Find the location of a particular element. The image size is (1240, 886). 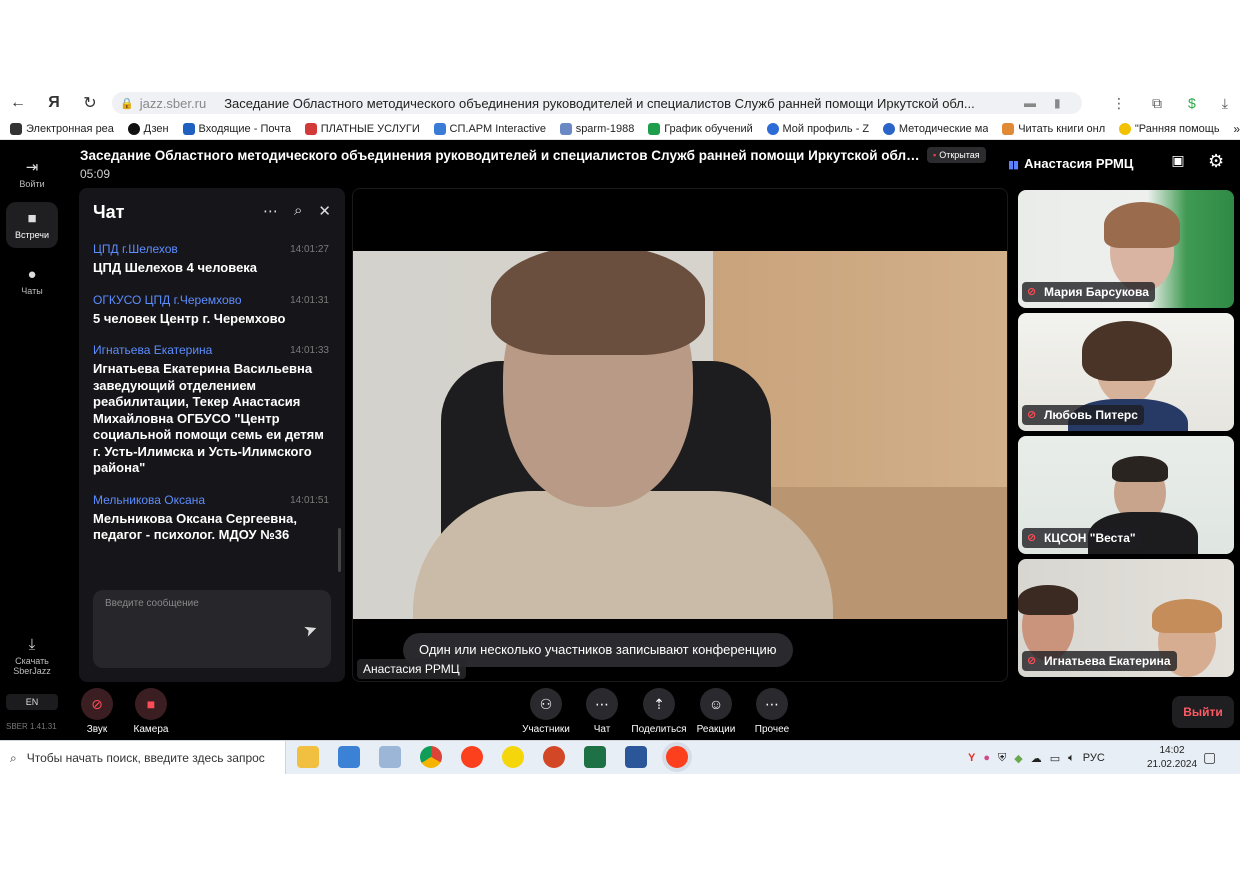

collections-icon: ⧉ is located at coordinates (1157, 103).